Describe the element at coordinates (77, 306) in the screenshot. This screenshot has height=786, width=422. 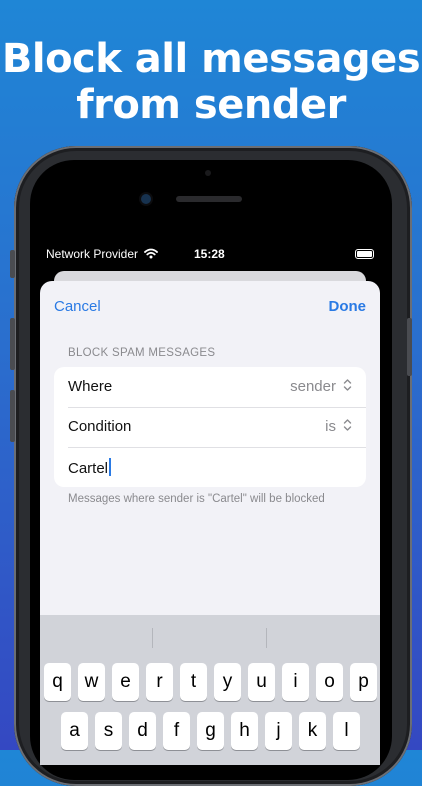
I see `cancel-button: Cancel` at that location.